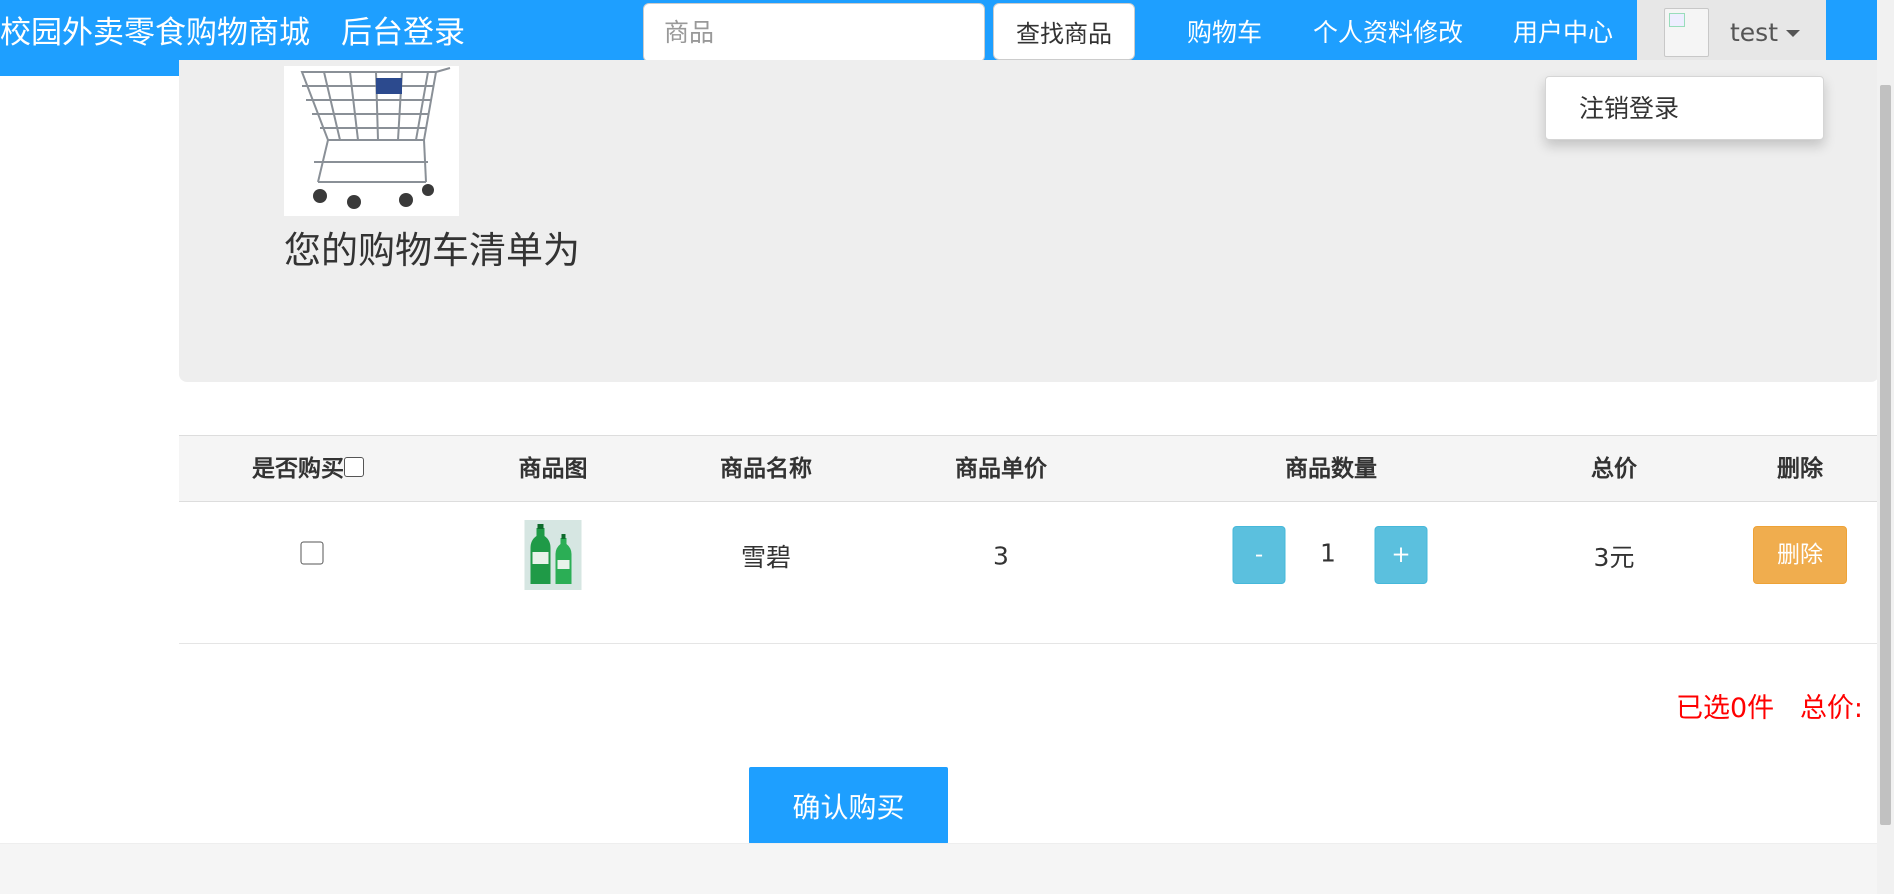  Describe the element at coordinates (1064, 31) in the screenshot. I see `search-button: 查找商品` at that location.